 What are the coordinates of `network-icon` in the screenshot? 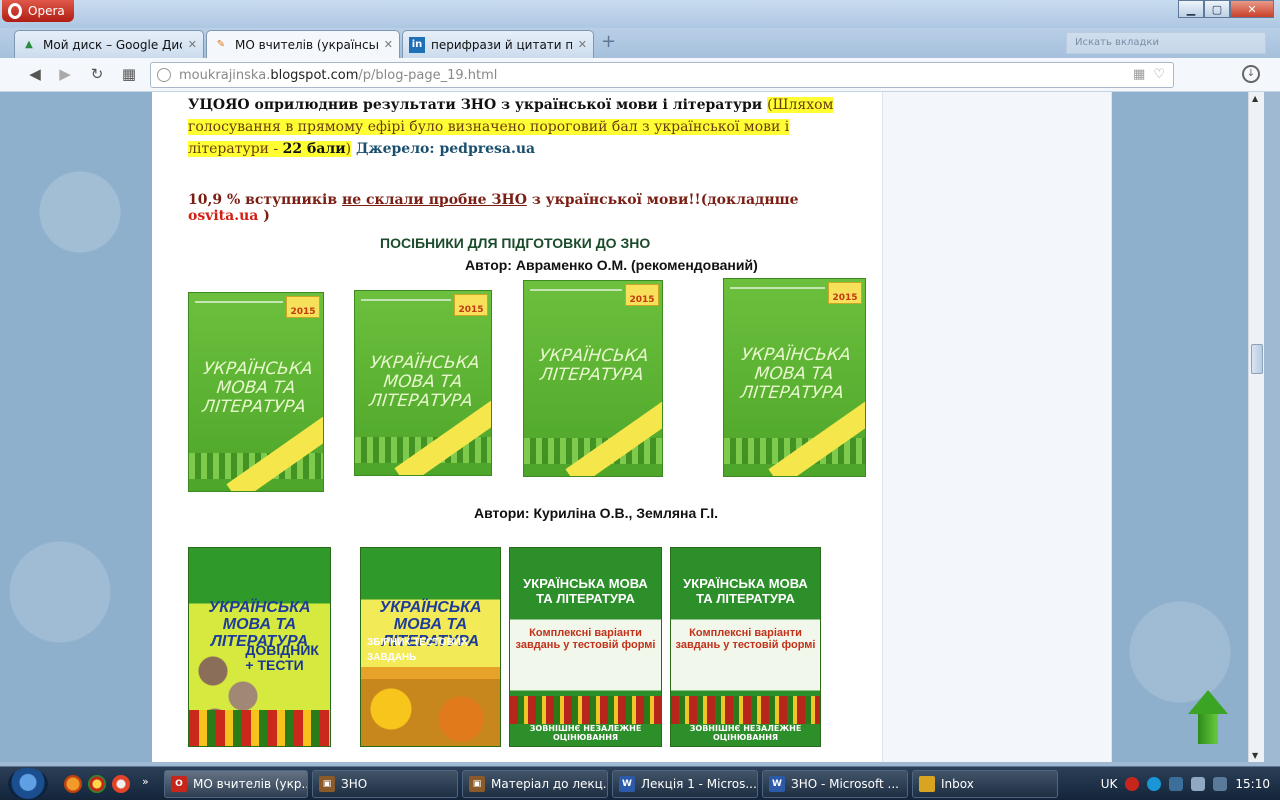 It's located at (1176, 784).